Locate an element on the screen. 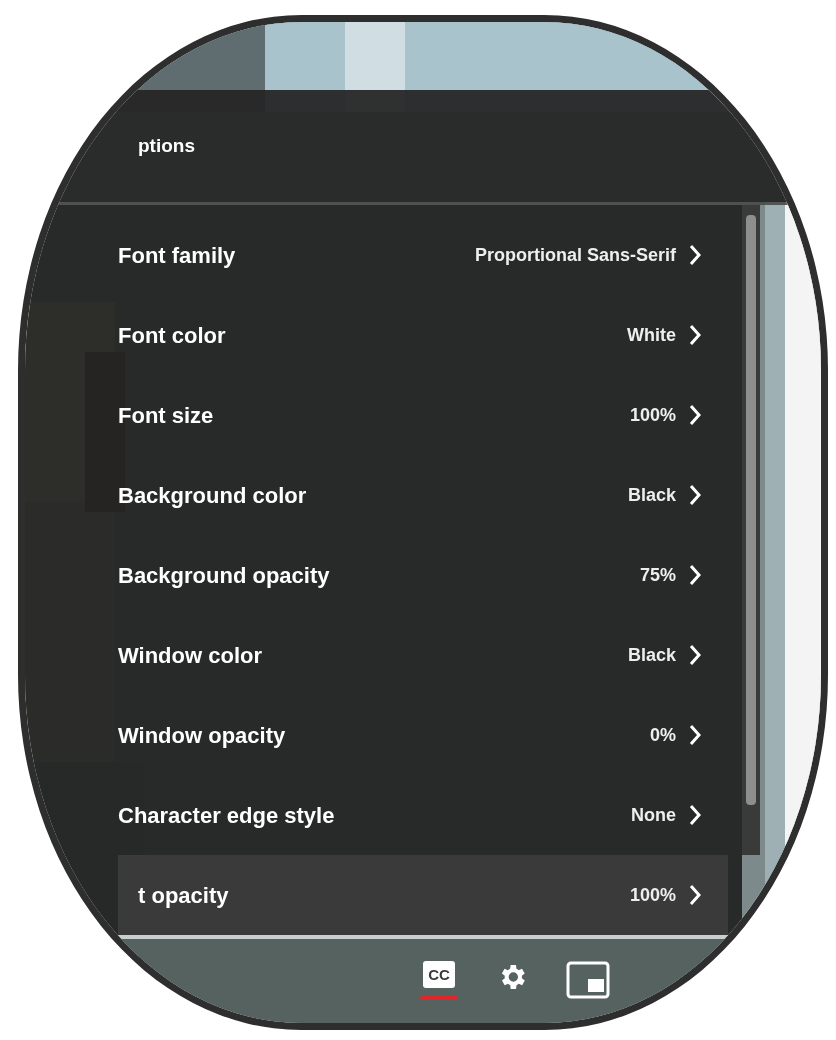 The image size is (836, 1040). menu-item: Background color Black is located at coordinates (423, 495).